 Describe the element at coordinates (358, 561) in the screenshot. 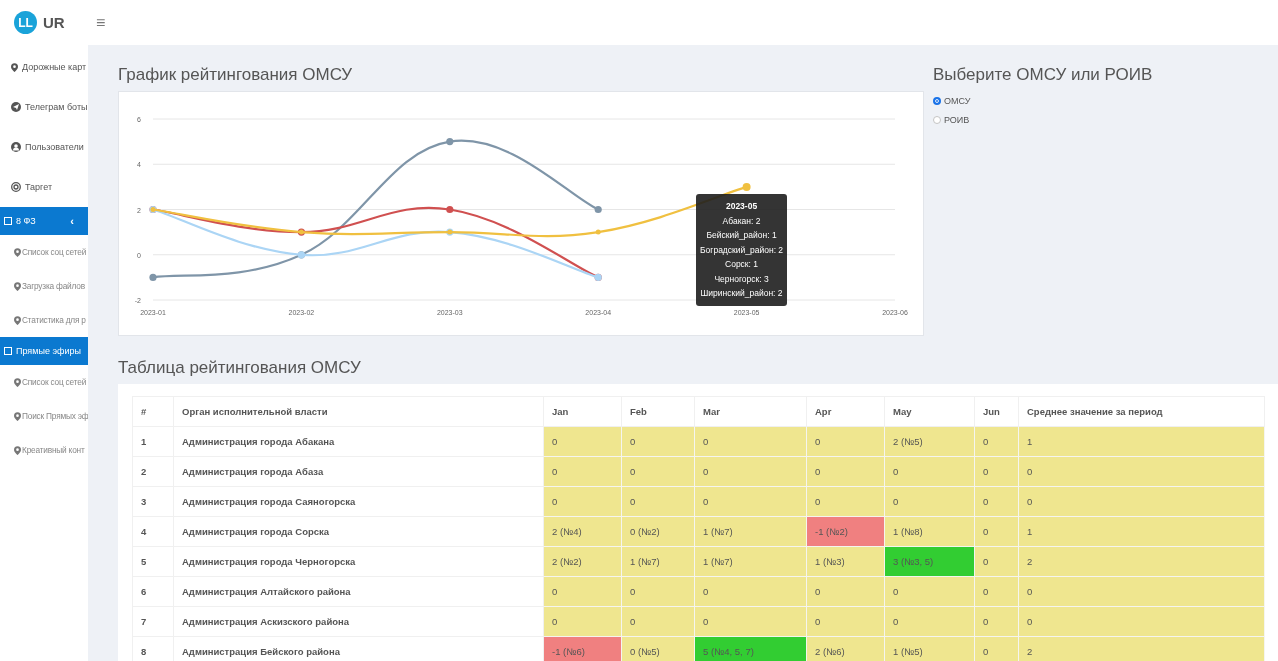

I see `table-cell: Администрация города Черногорска` at that location.